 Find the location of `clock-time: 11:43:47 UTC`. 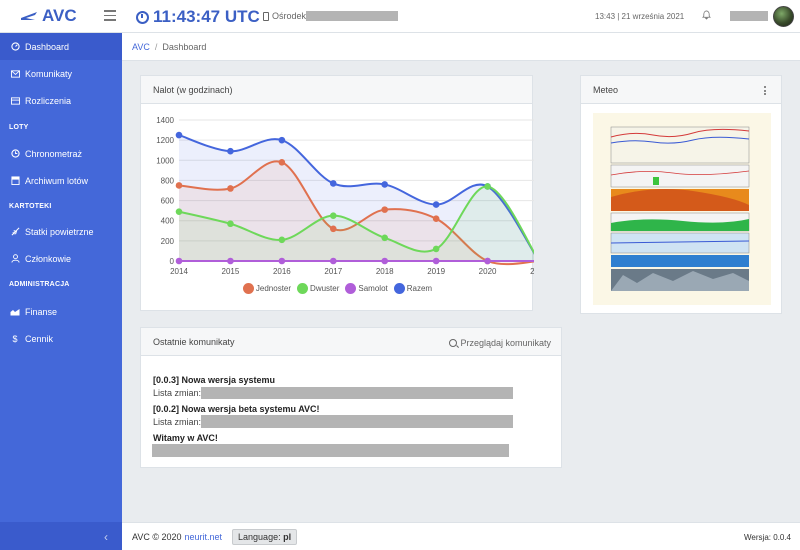

clock-time: 11:43:47 UTC is located at coordinates (206, 16).